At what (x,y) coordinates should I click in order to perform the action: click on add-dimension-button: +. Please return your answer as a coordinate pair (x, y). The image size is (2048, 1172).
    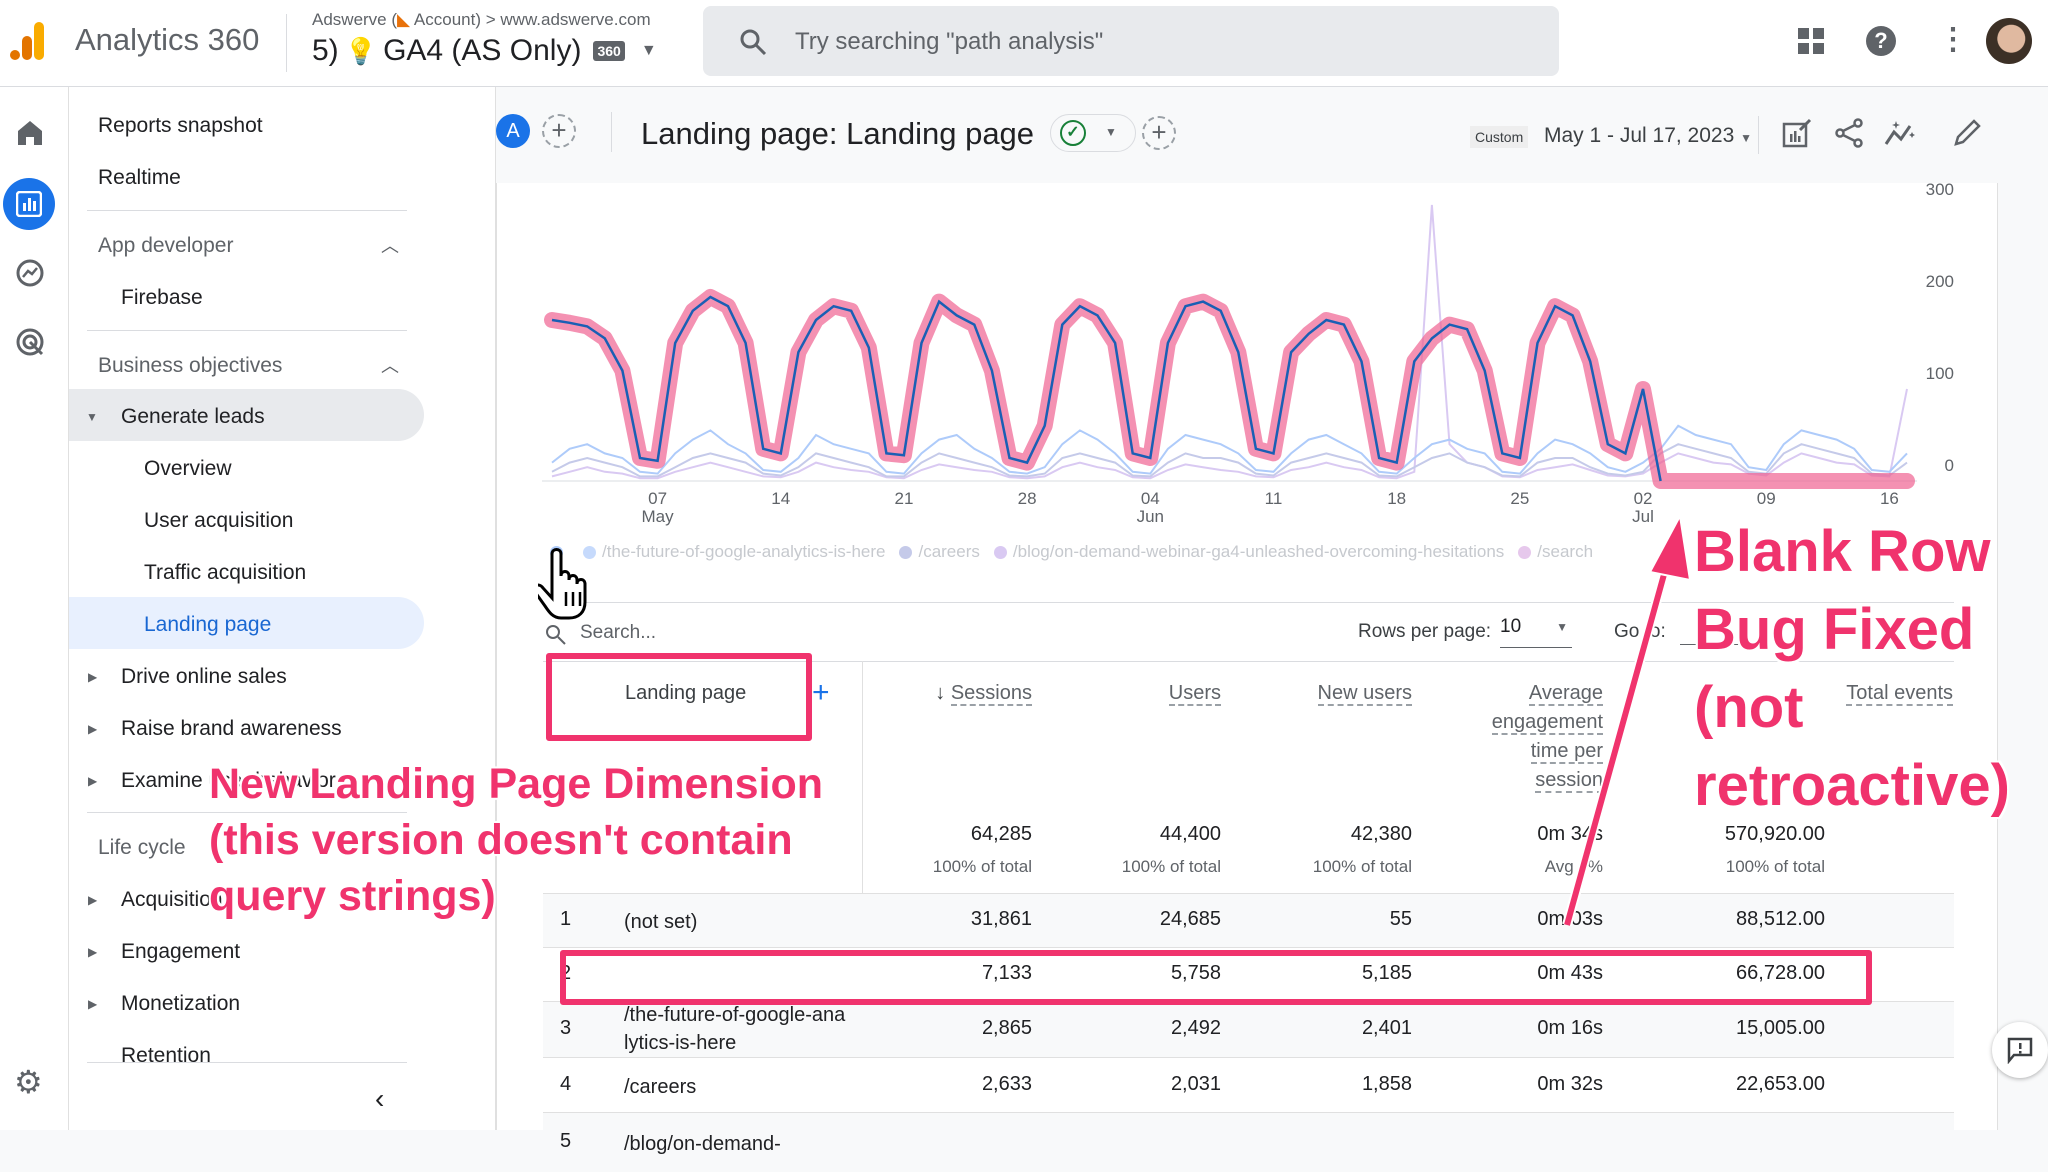
    Looking at the image, I should click on (821, 693).